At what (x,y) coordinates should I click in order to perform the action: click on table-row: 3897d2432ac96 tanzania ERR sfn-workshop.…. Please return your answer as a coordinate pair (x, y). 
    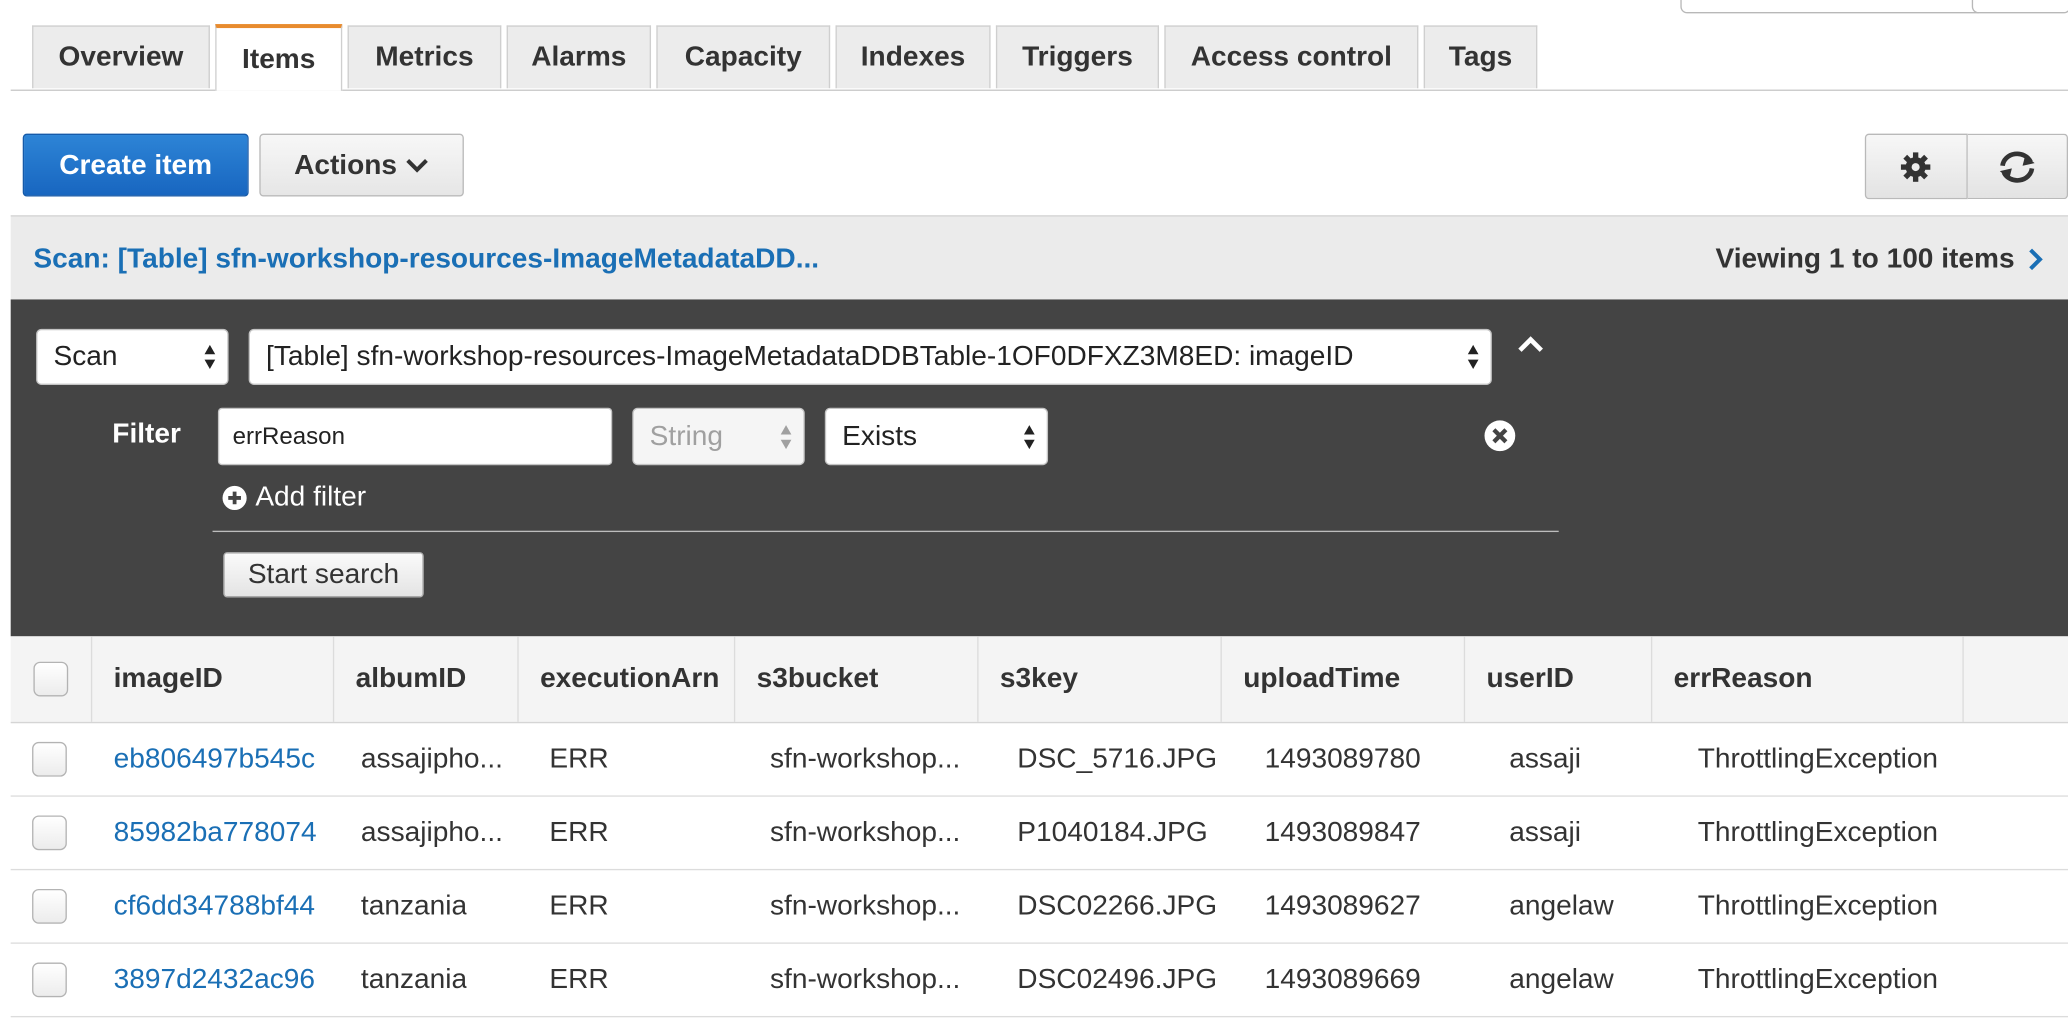
    Looking at the image, I should click on (1039, 981).